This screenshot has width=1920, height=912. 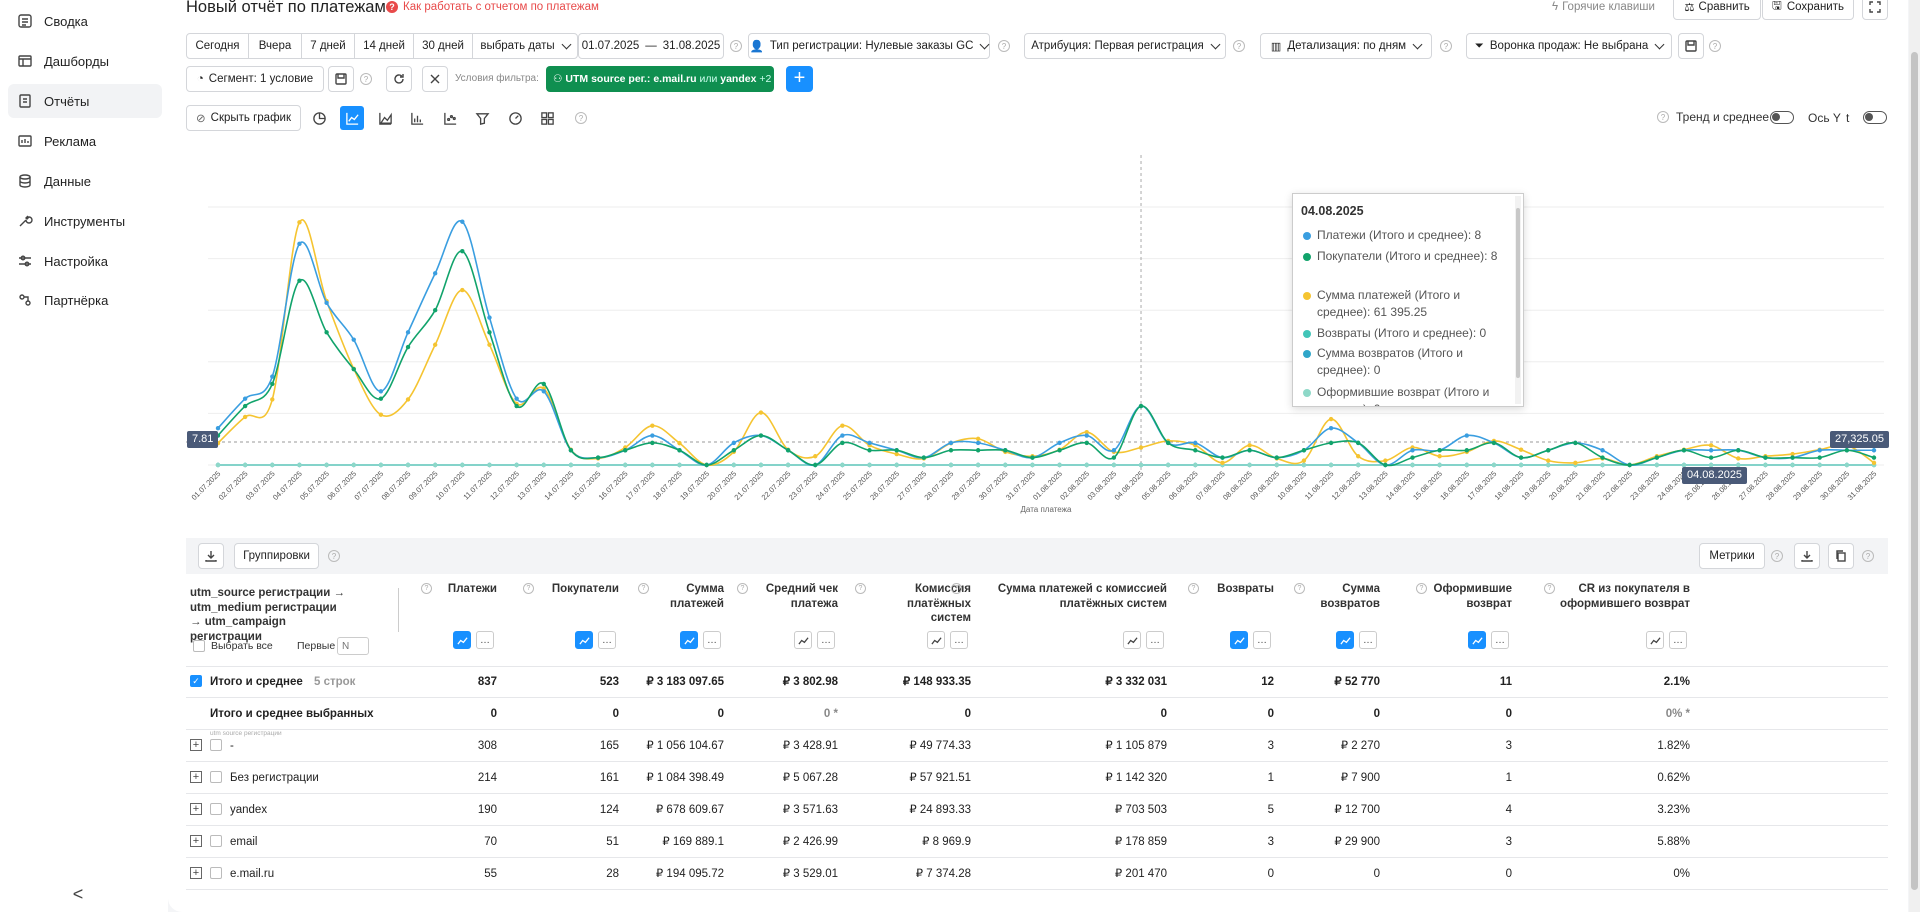 What do you see at coordinates (328, 46) in the screenshot?
I see `period-7-days: 7 дней` at bounding box center [328, 46].